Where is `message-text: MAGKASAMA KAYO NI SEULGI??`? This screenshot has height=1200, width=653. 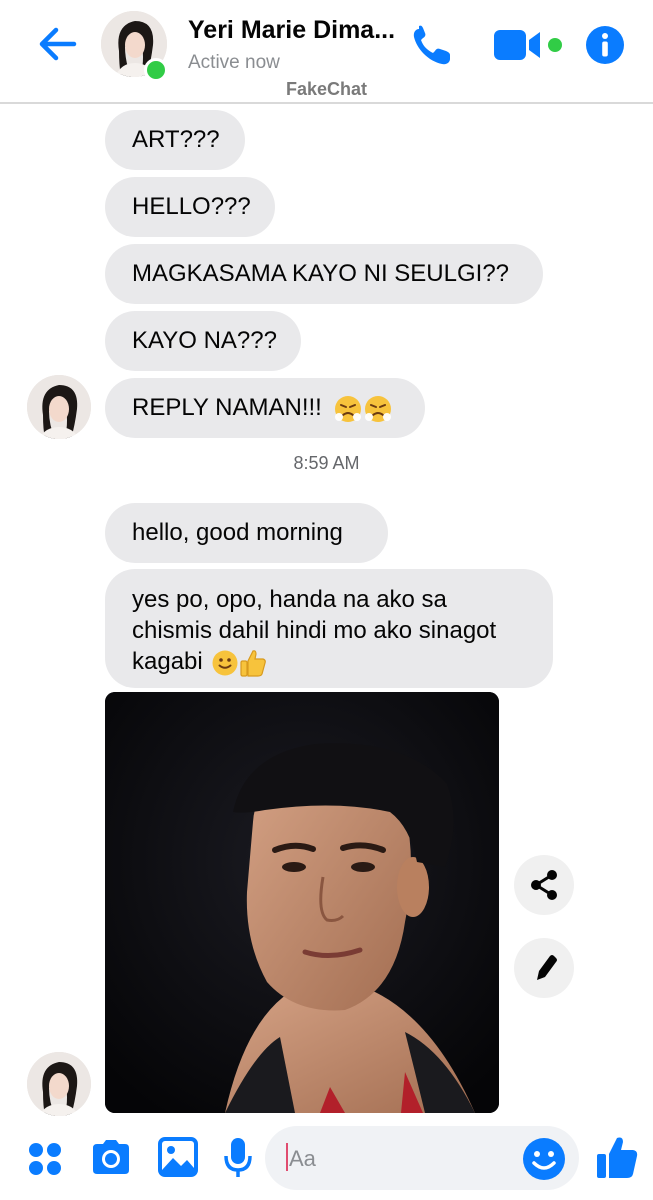
message-text: MAGKASAMA KAYO NI SEULGI?? is located at coordinates (321, 273).